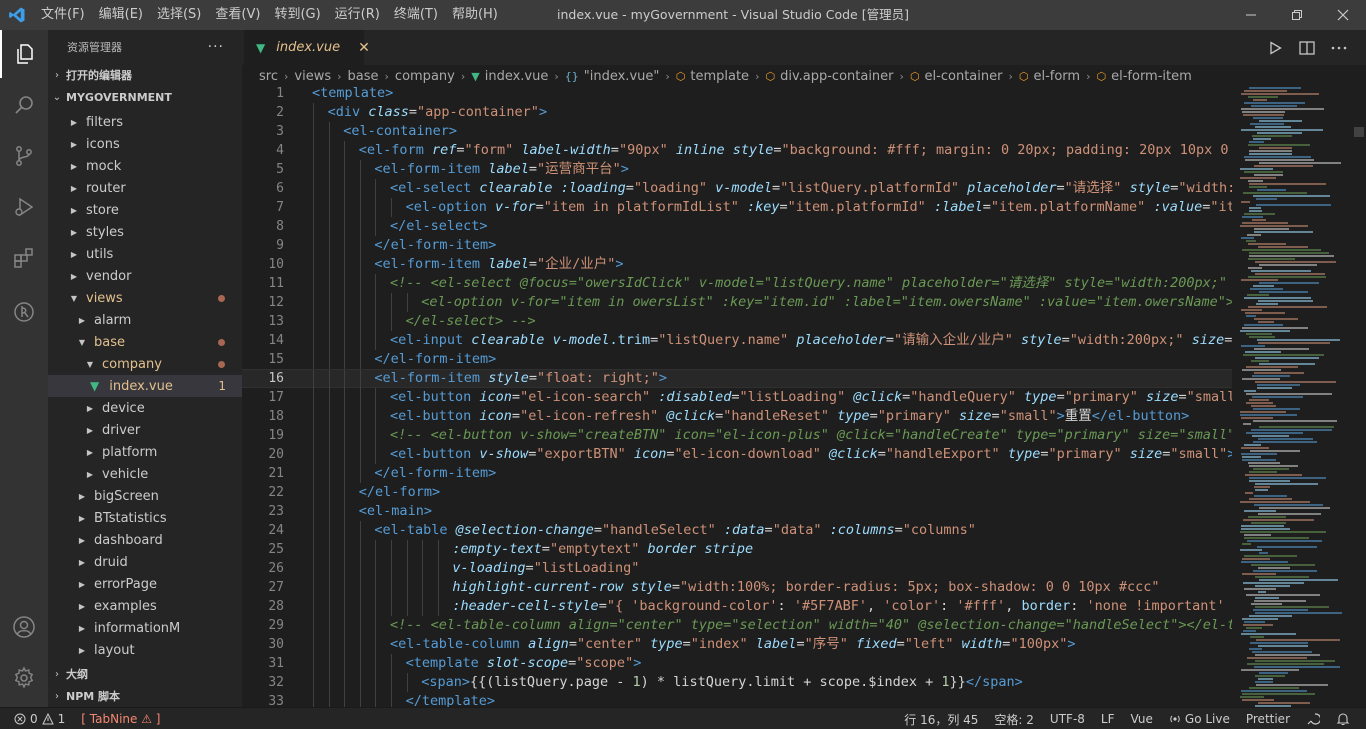  Describe the element at coordinates (737, 549) in the screenshot. I see `code-line: 25:empty-text="emptytext" border stripe` at that location.